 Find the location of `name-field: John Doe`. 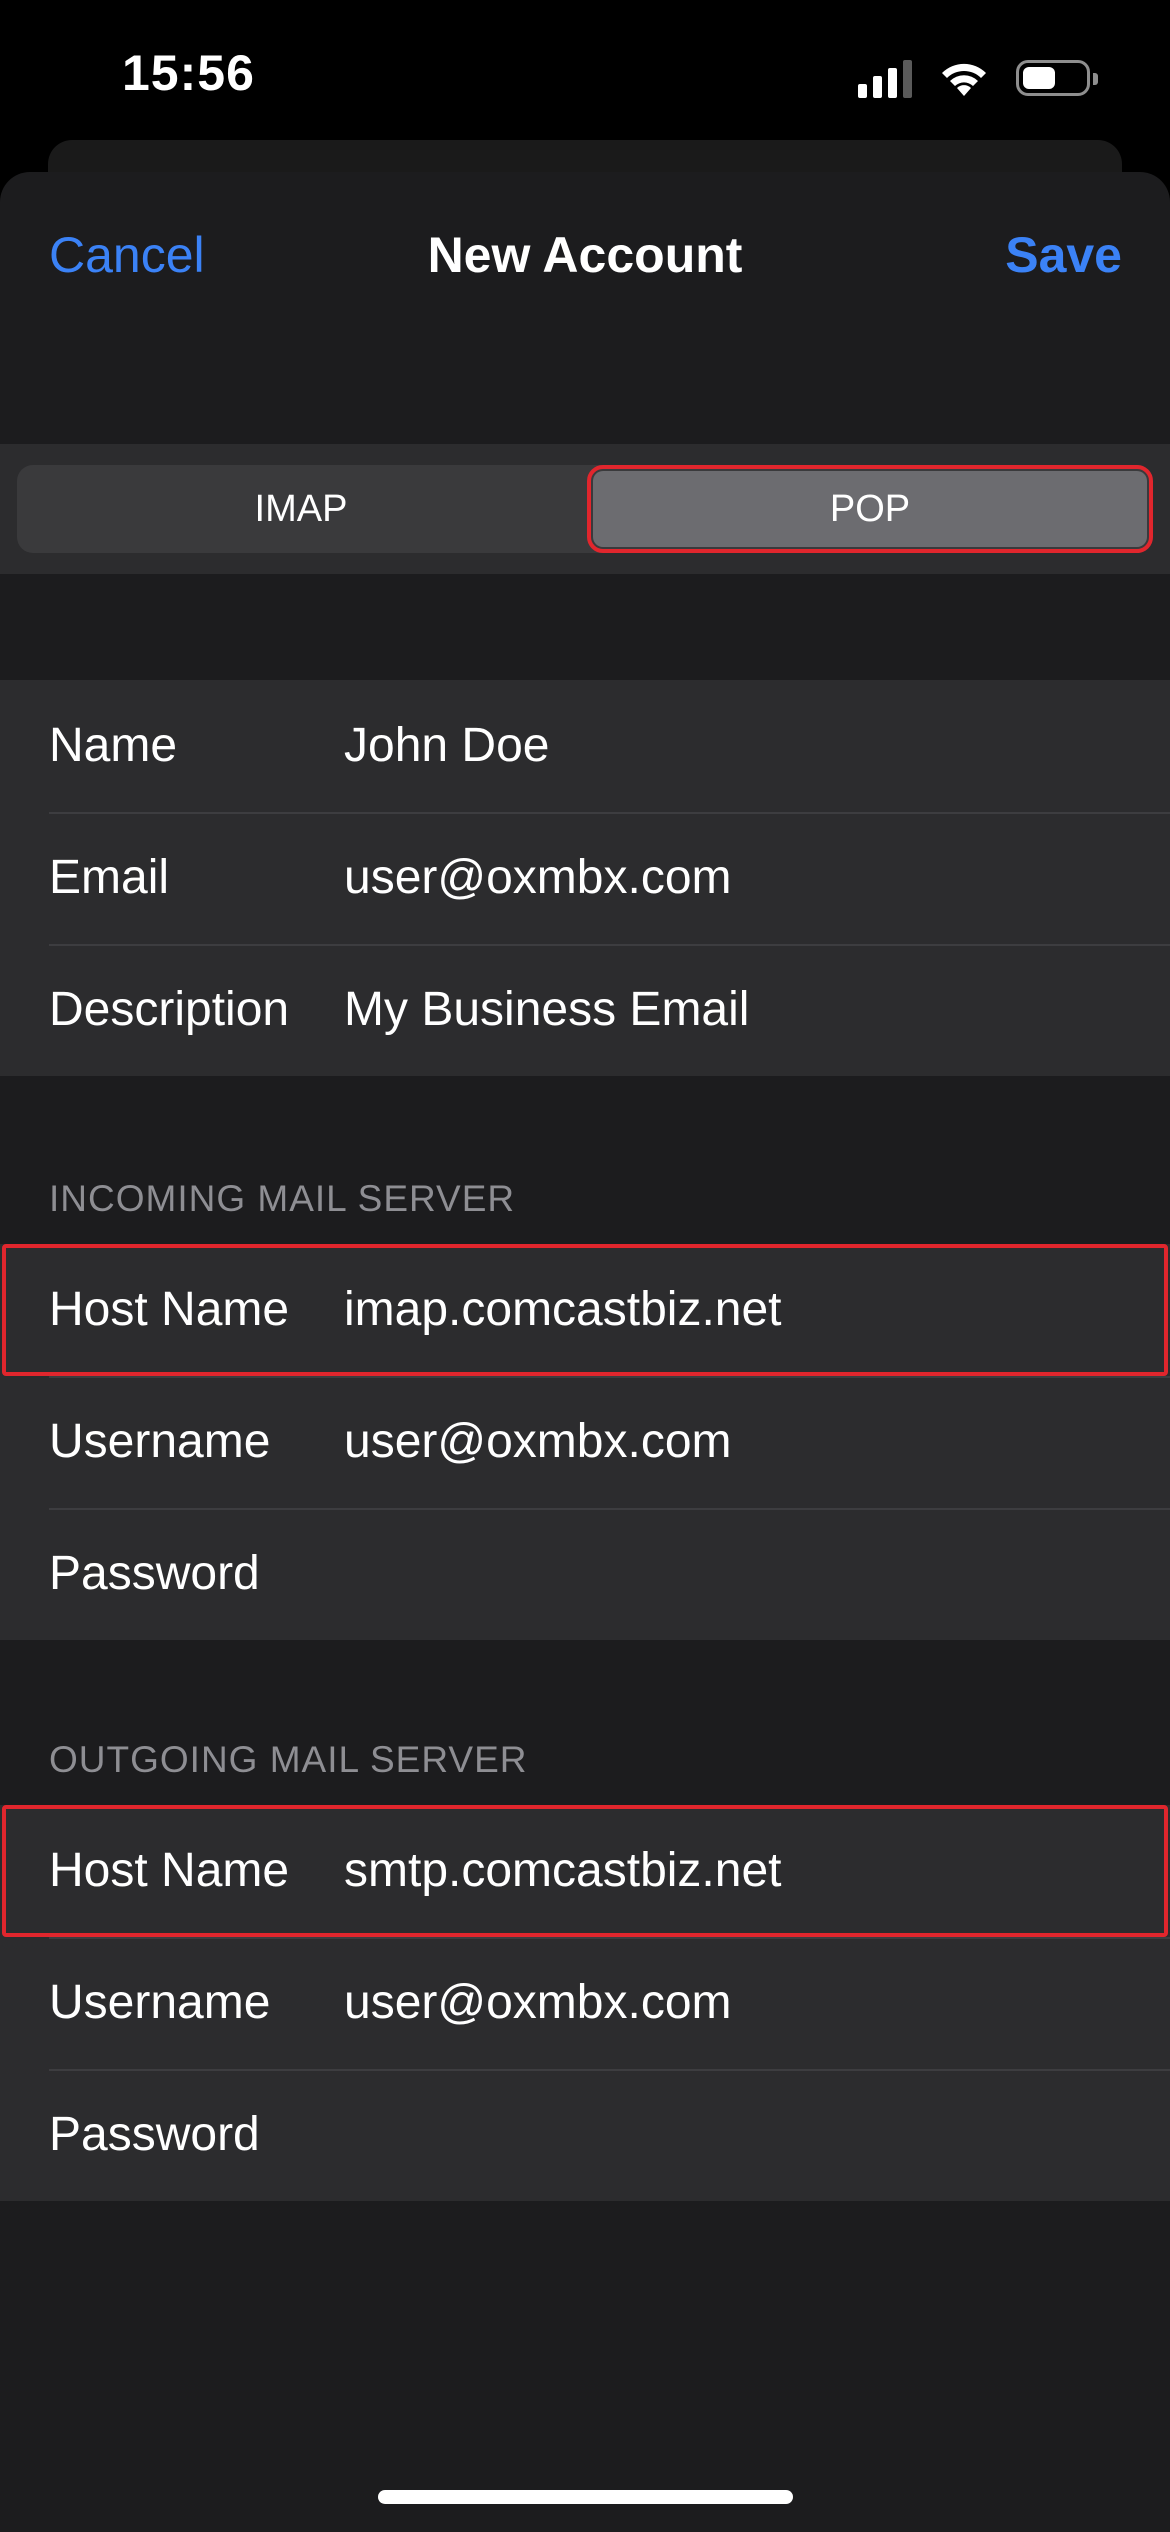

name-field: John Doe is located at coordinates (737, 746).